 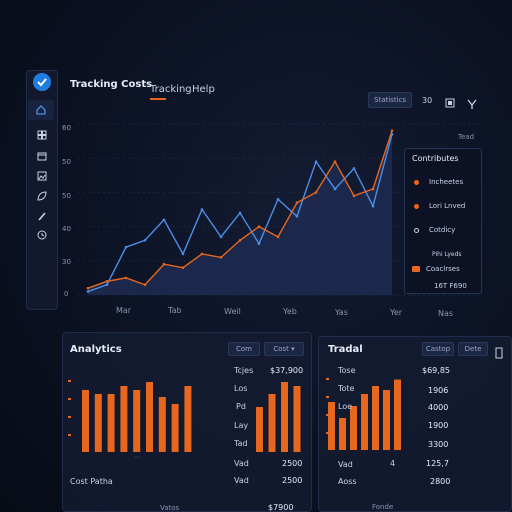 I want to click on x-tick-label: Yas, so click(x=341, y=312).